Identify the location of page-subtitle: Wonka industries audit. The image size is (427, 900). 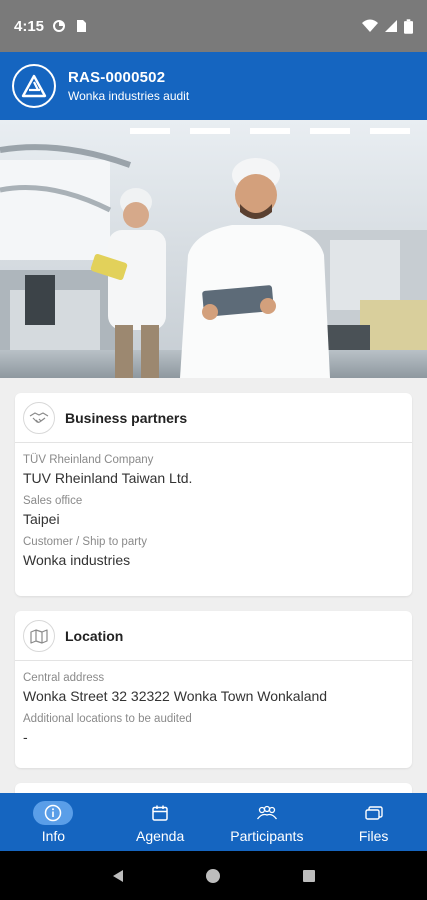
(129, 96).